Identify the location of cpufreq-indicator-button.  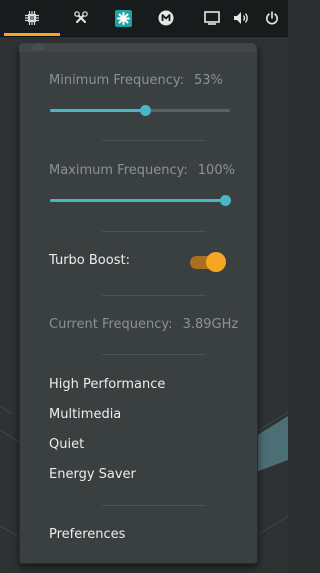
(32, 18).